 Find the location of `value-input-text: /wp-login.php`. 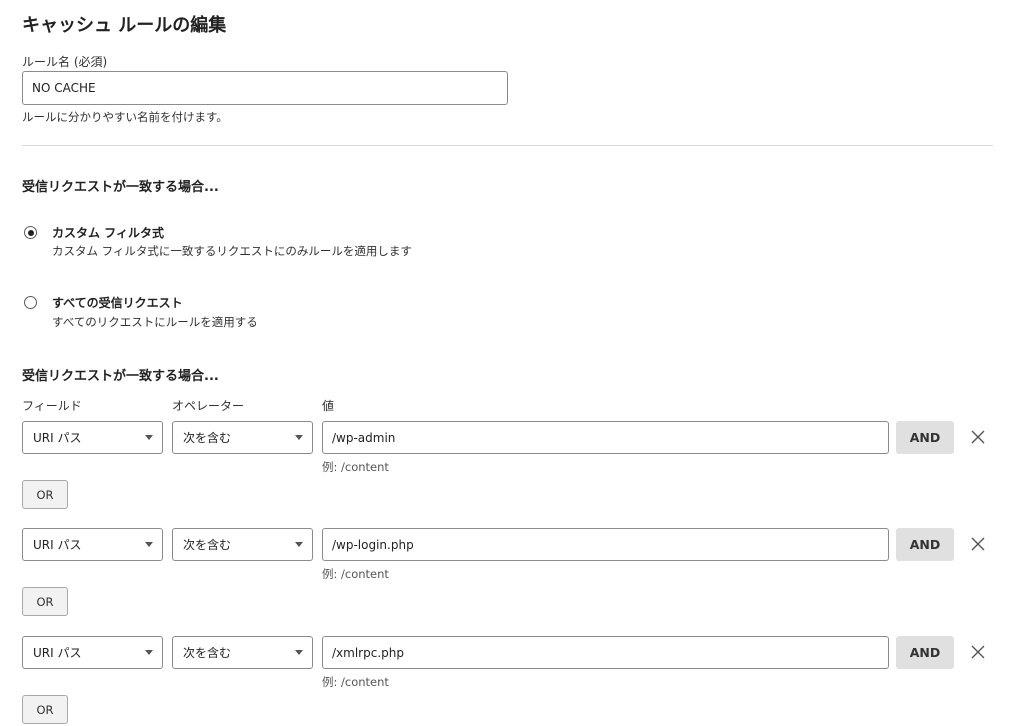

value-input-text: /wp-login.php is located at coordinates (373, 544).